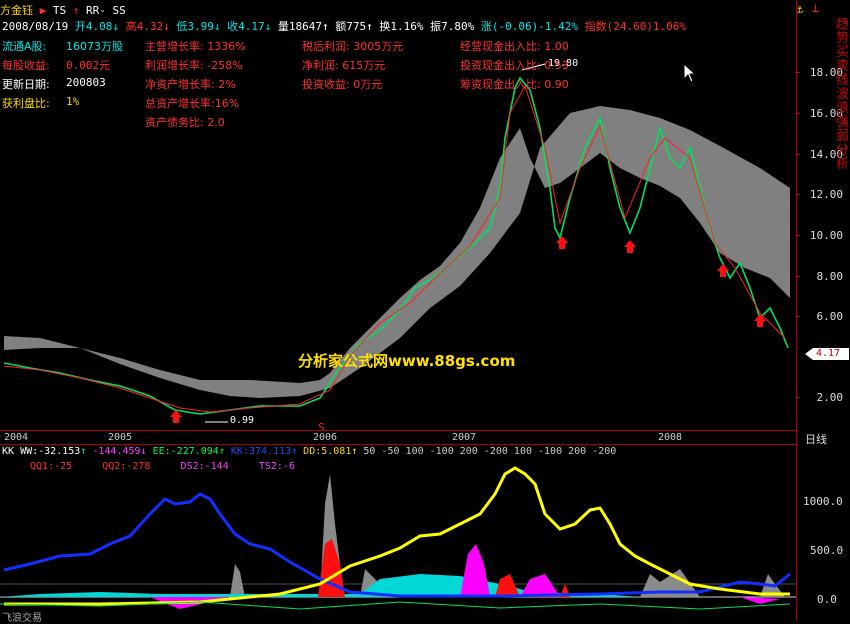 This screenshot has width=850, height=624. I want to click on year-label: 2004, so click(16, 437).